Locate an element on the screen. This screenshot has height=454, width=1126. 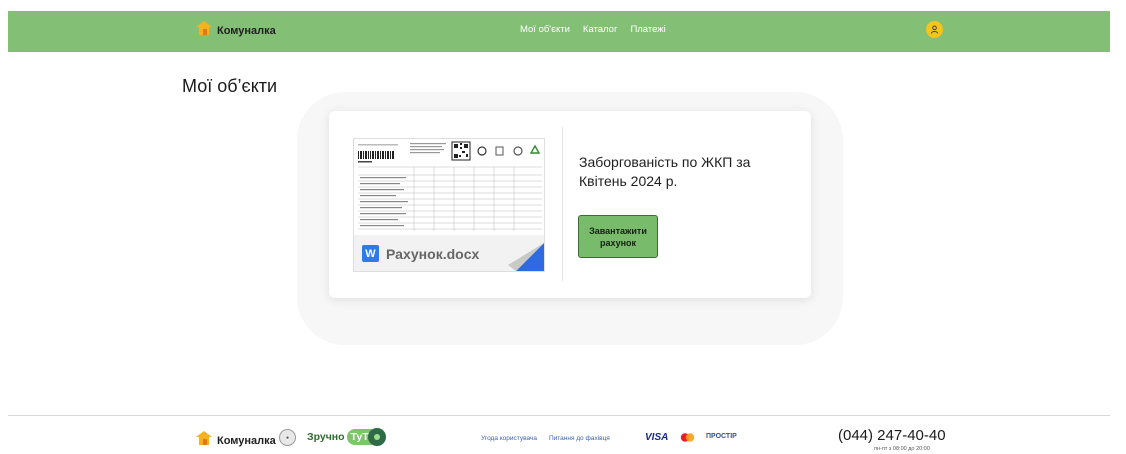
brand-logo: Комуналка is located at coordinates (236, 30).